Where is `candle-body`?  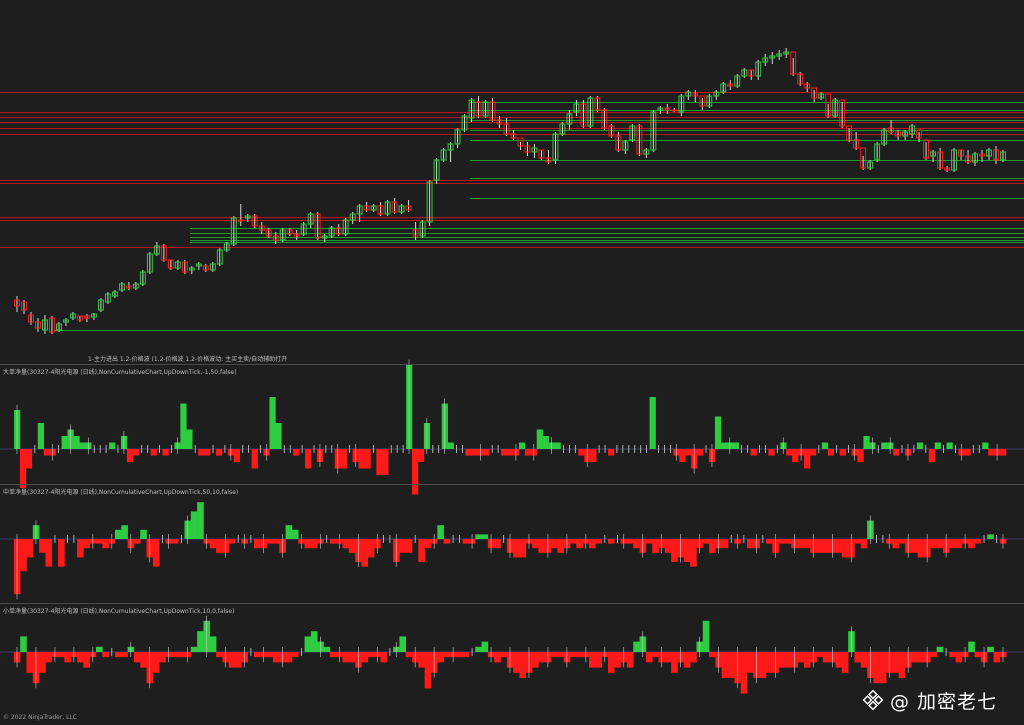
candle-body is located at coordinates (674, 110).